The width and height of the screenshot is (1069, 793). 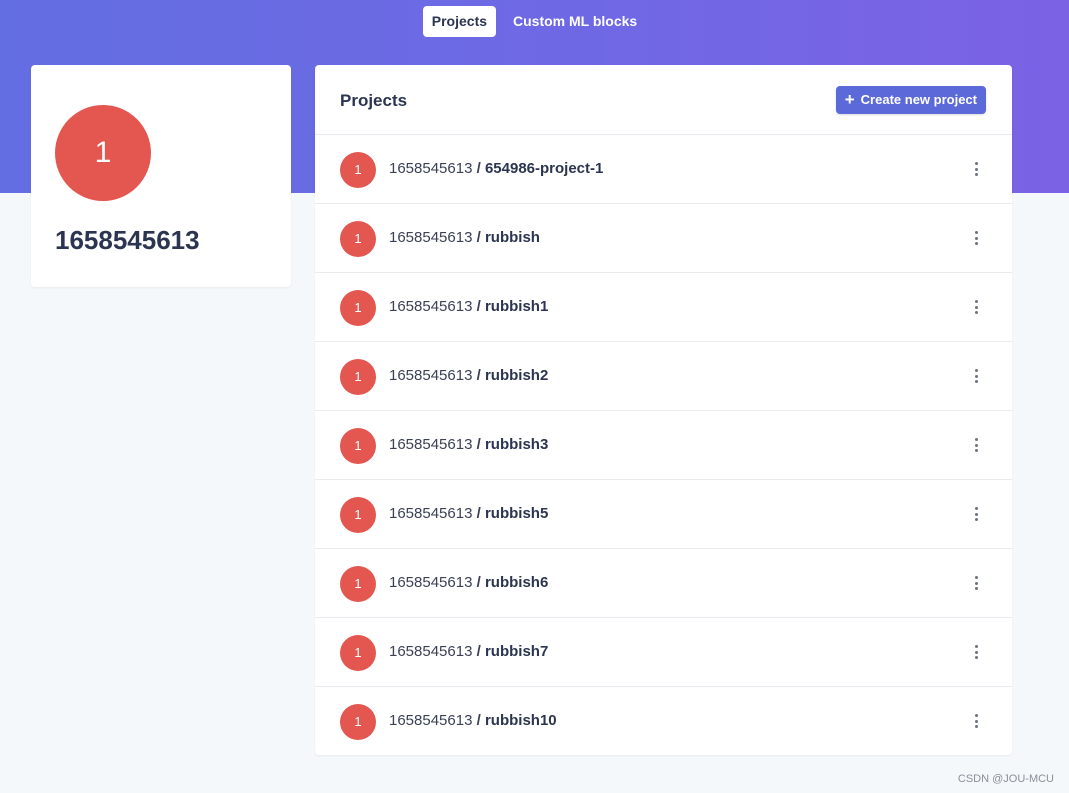 What do you see at coordinates (516, 513) in the screenshot?
I see `project-name: rubbish5` at bounding box center [516, 513].